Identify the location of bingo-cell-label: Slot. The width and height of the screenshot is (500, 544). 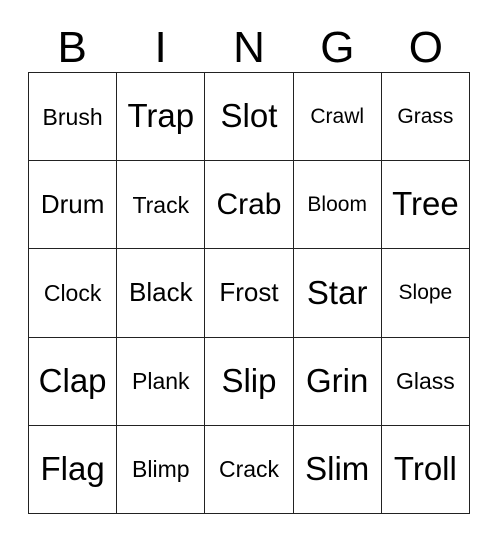
(249, 116).